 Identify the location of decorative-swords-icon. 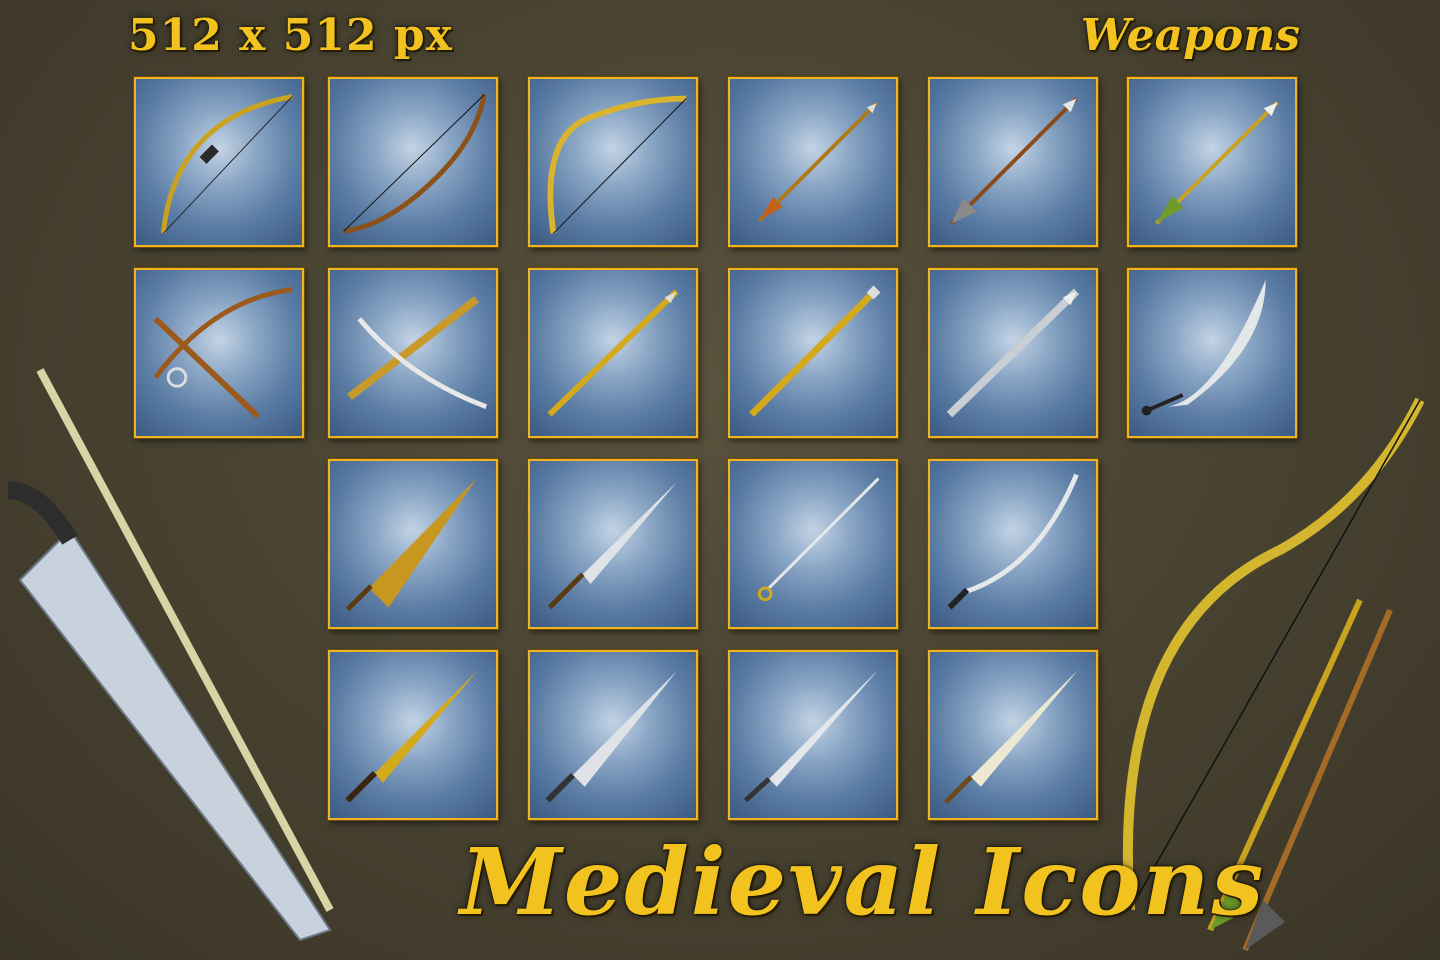
(170, 655).